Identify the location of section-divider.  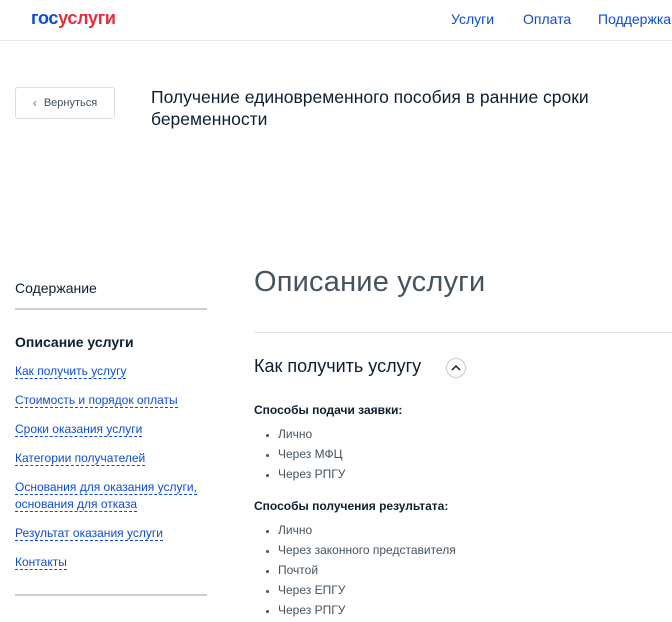
(463, 332).